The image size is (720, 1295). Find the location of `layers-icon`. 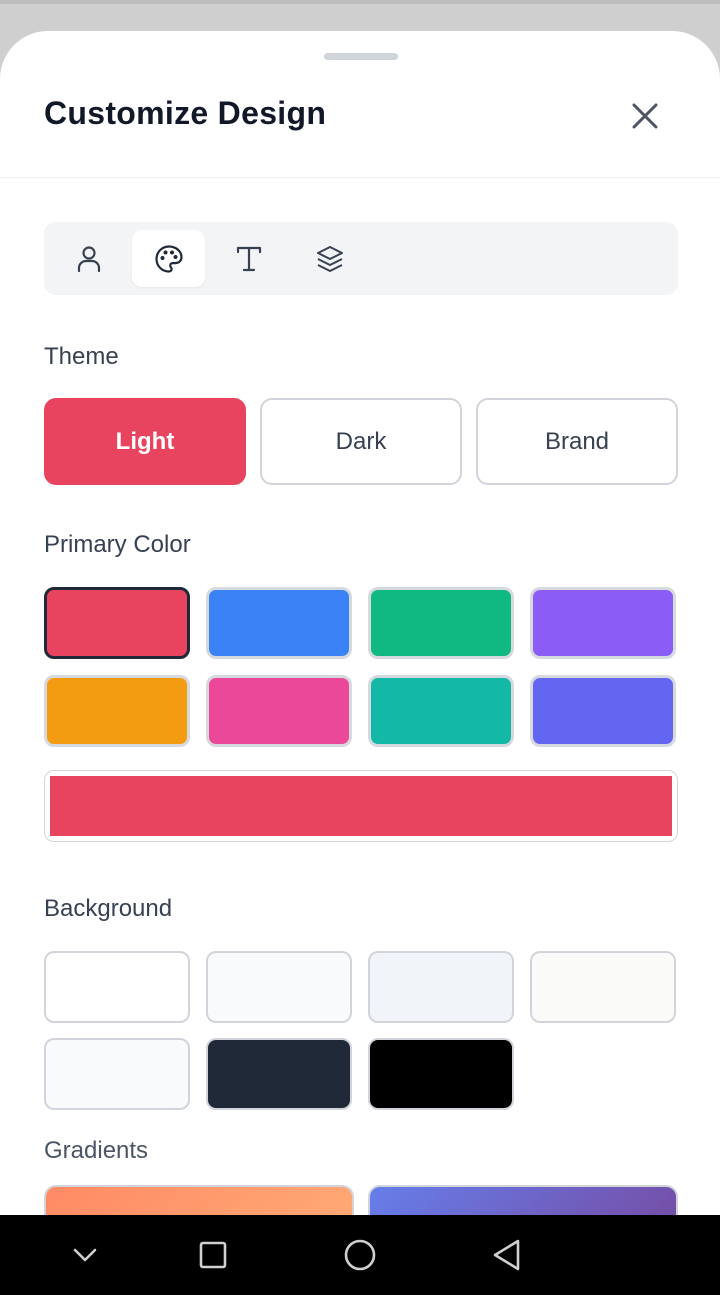

layers-icon is located at coordinates (329, 258).